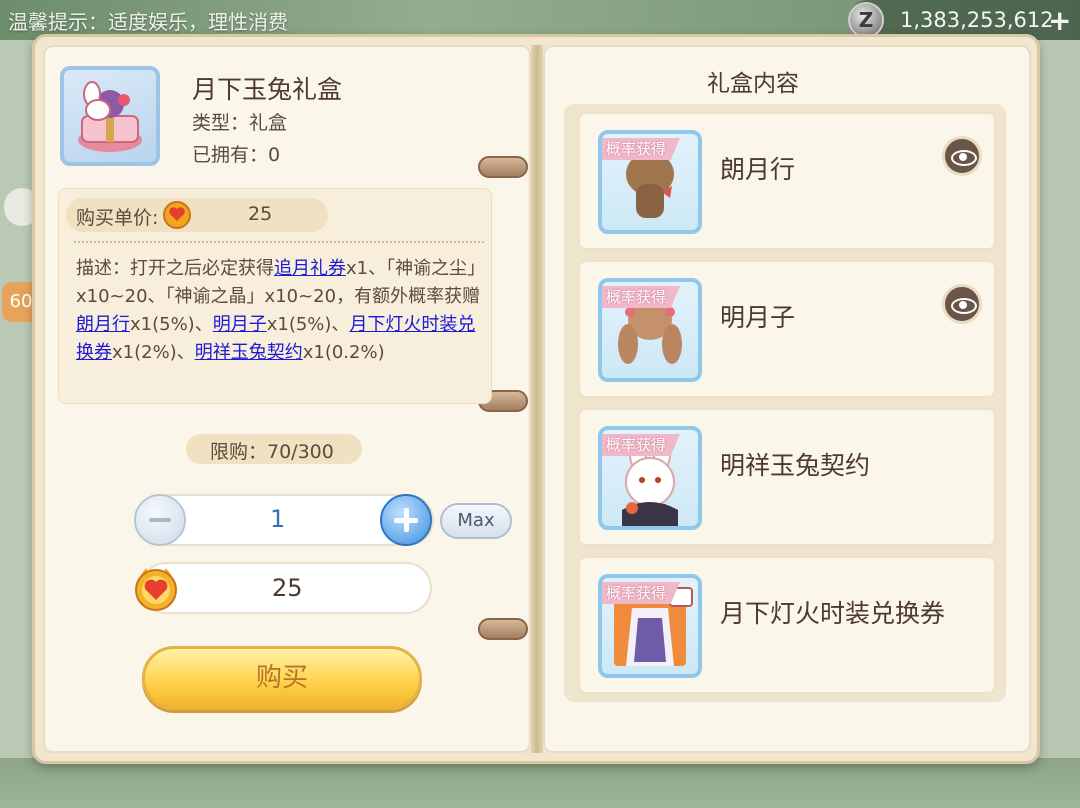  Describe the element at coordinates (175, 268) in the screenshot. I see `description-text: 描述：打开之后必定获得` at that location.